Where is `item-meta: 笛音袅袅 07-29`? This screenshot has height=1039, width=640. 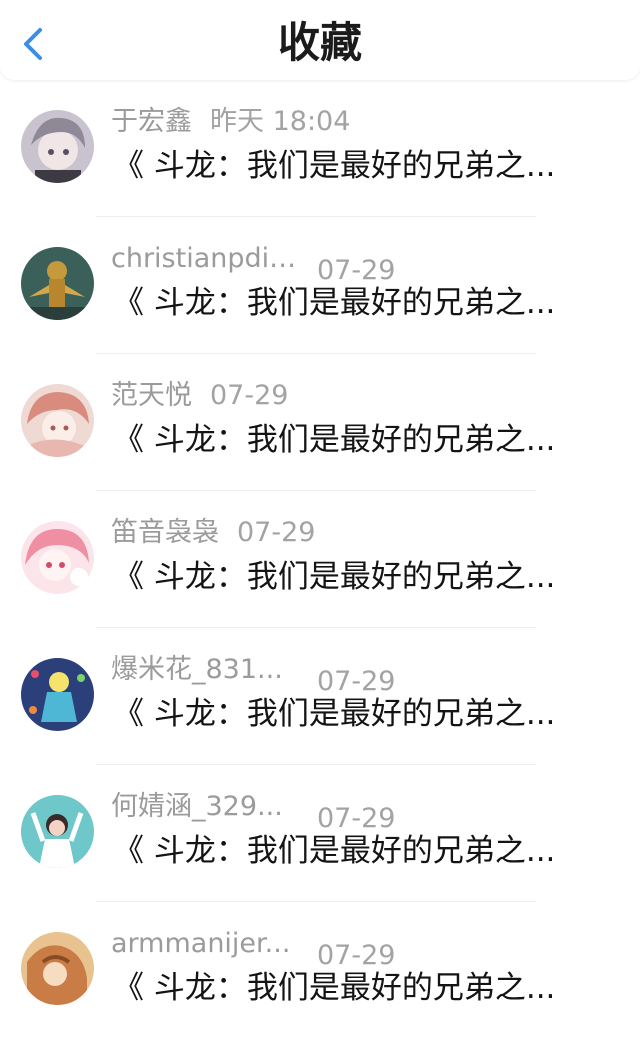
item-meta: 笛音袅袅 07-29 is located at coordinates (213, 533).